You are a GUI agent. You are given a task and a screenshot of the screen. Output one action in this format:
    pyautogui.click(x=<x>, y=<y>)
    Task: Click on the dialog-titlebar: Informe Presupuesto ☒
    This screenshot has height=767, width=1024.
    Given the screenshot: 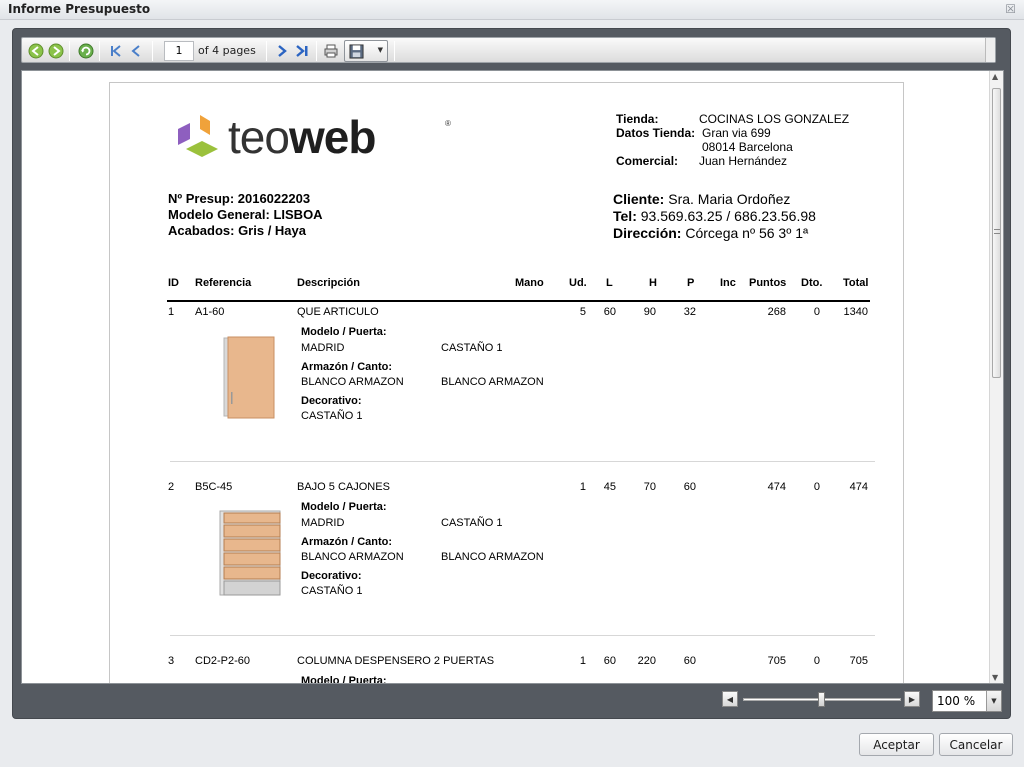 What is the action you would take?
    pyautogui.click(x=512, y=10)
    